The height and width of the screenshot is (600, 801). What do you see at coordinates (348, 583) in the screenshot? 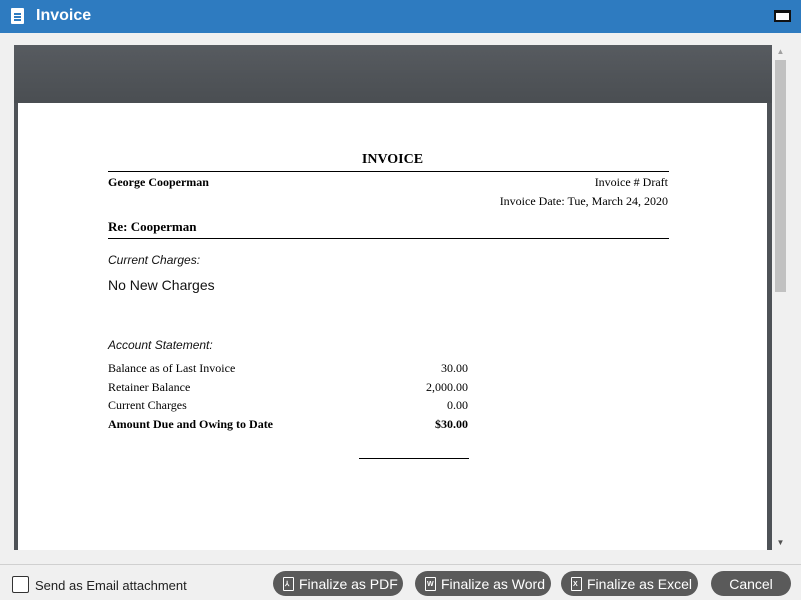
I see `finalize-pdf-label: Finalize as PDF` at bounding box center [348, 583].